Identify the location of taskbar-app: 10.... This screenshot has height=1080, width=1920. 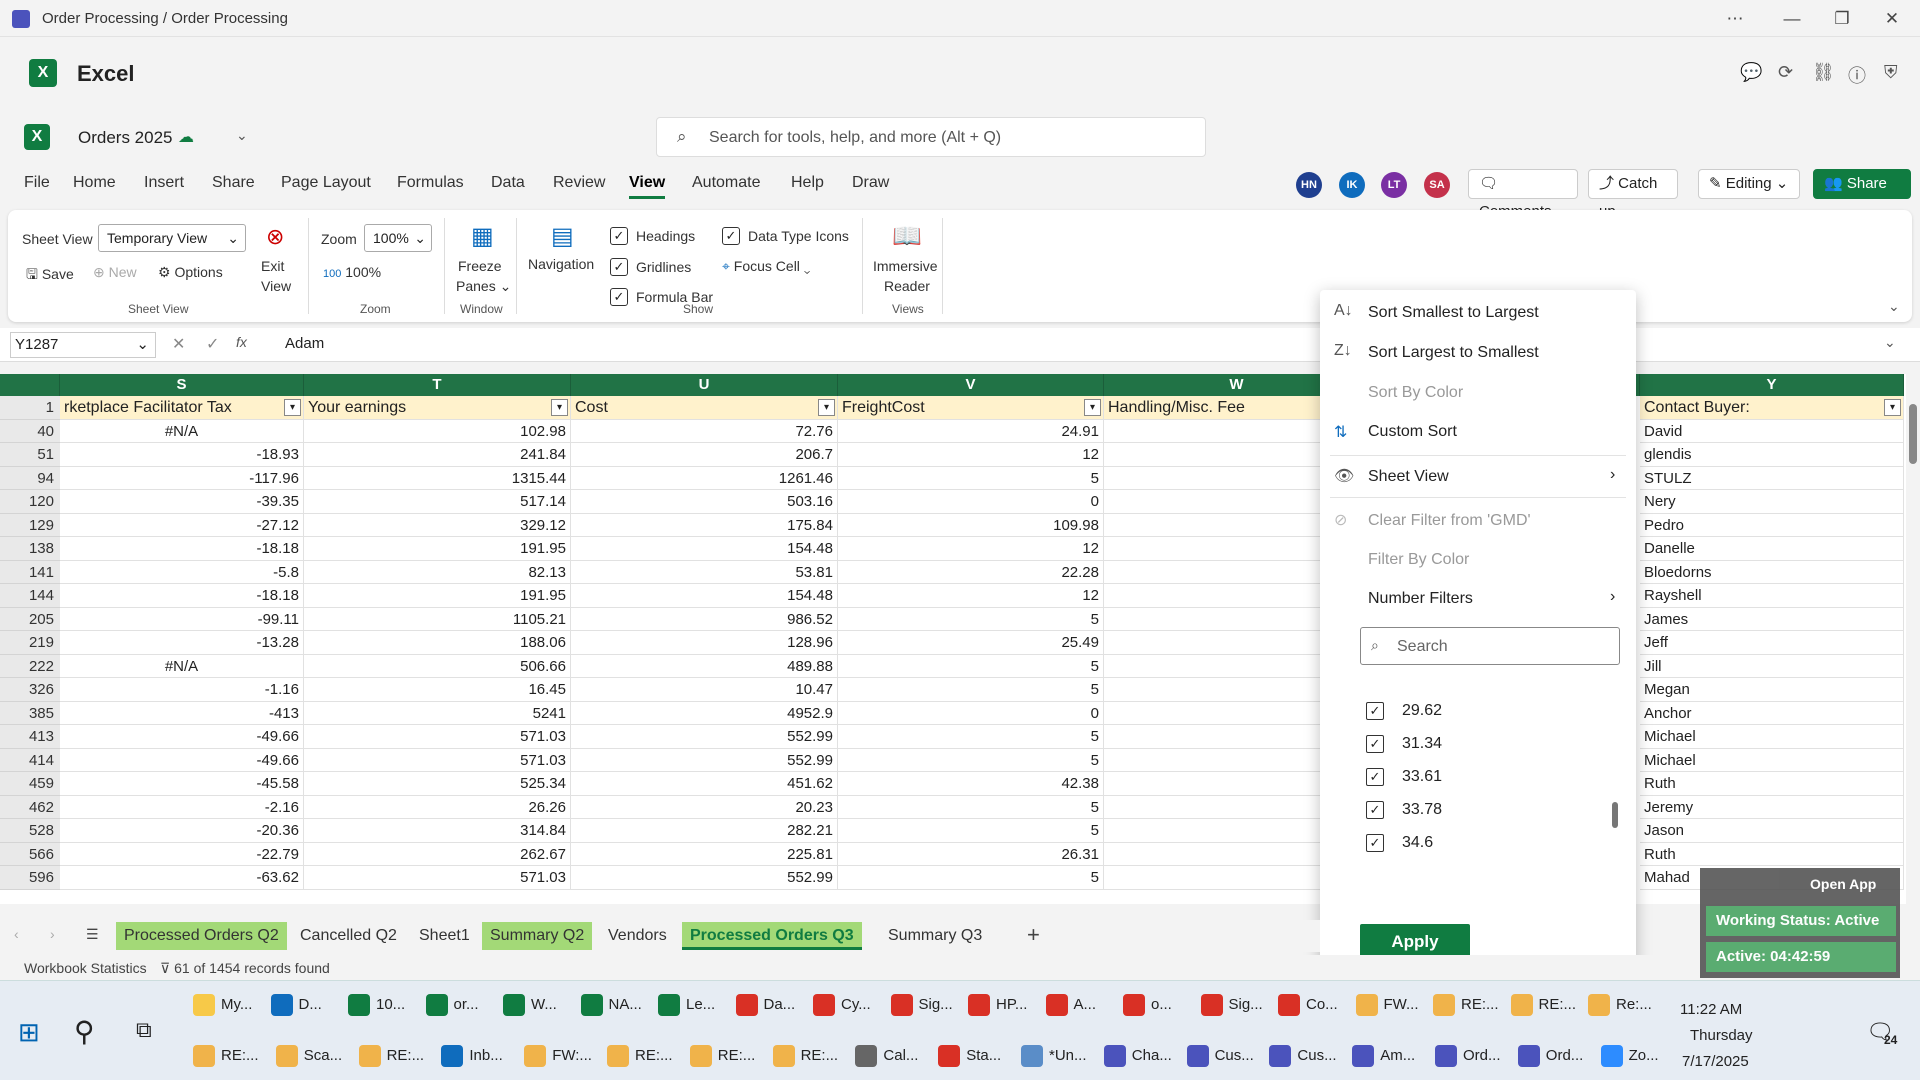
(376, 1005).